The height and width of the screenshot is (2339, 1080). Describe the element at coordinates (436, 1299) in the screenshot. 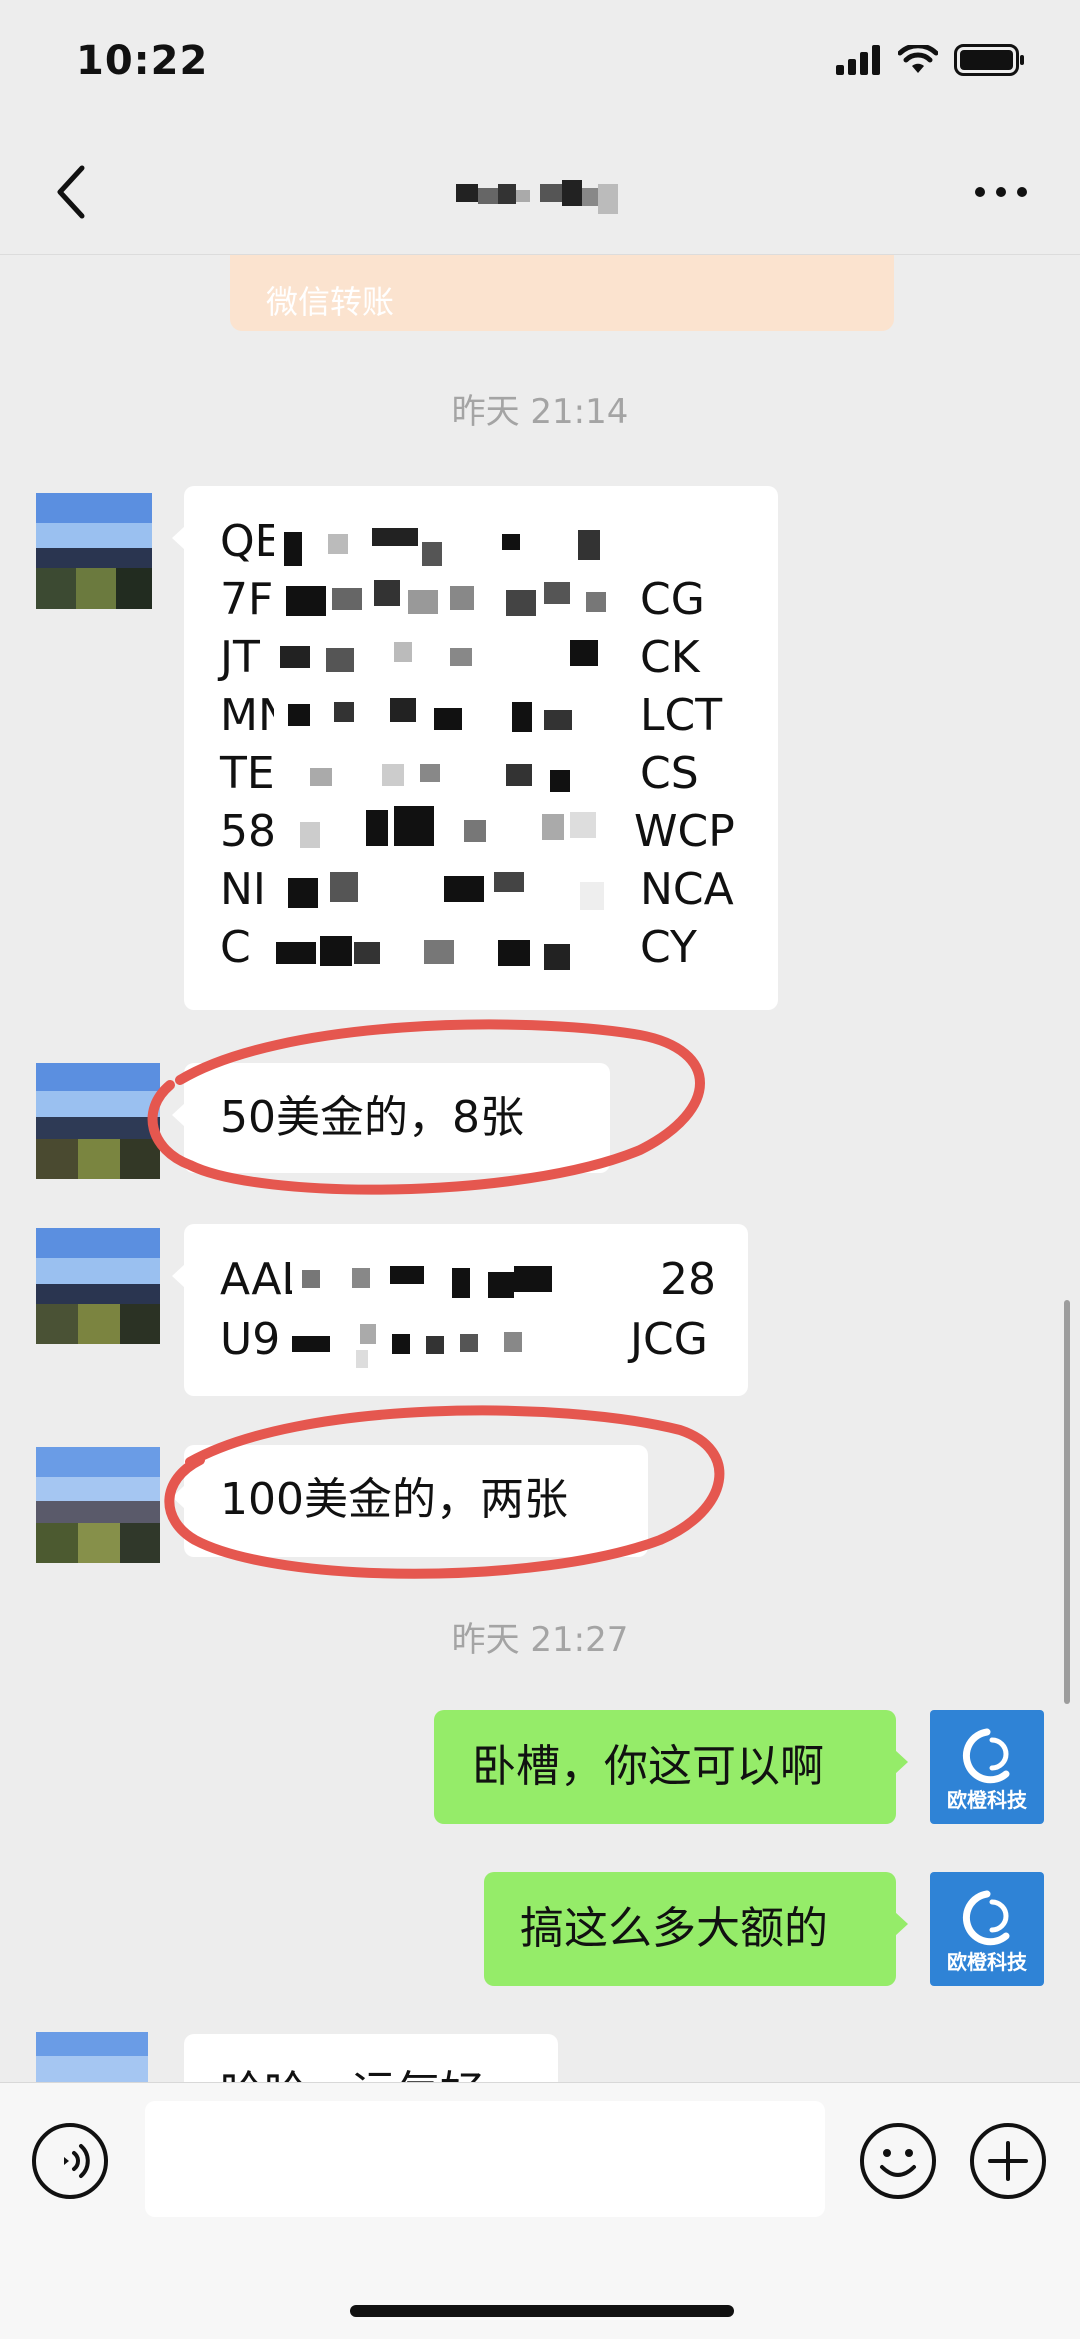

I see `annotation-overlay` at that location.